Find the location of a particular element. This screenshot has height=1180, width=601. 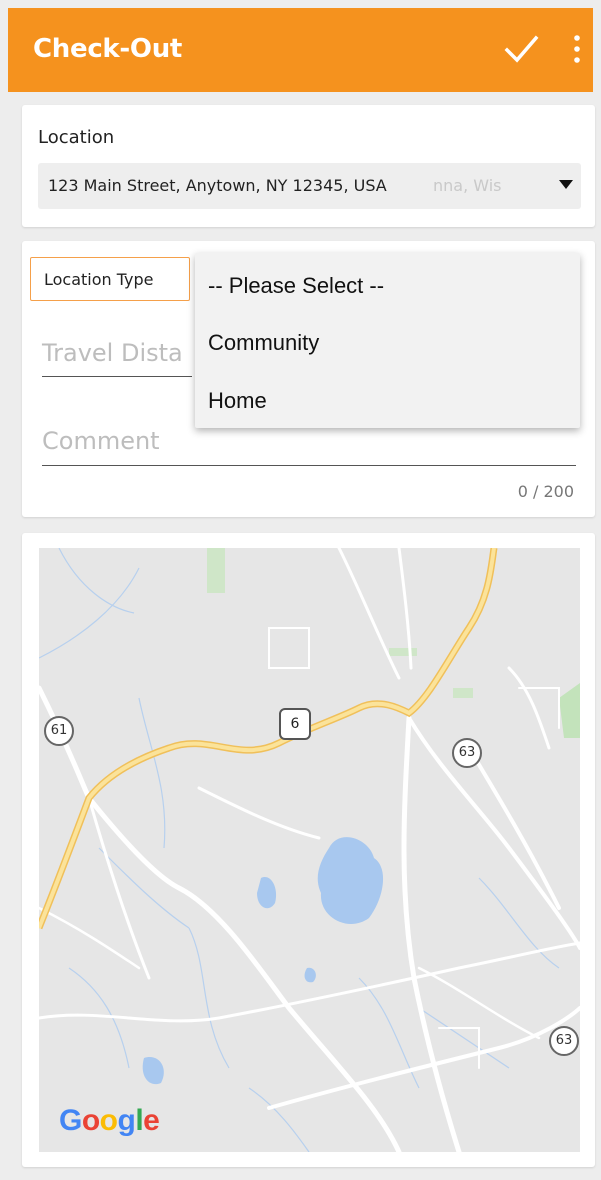

more-vert-icon is located at coordinates (577, 49).